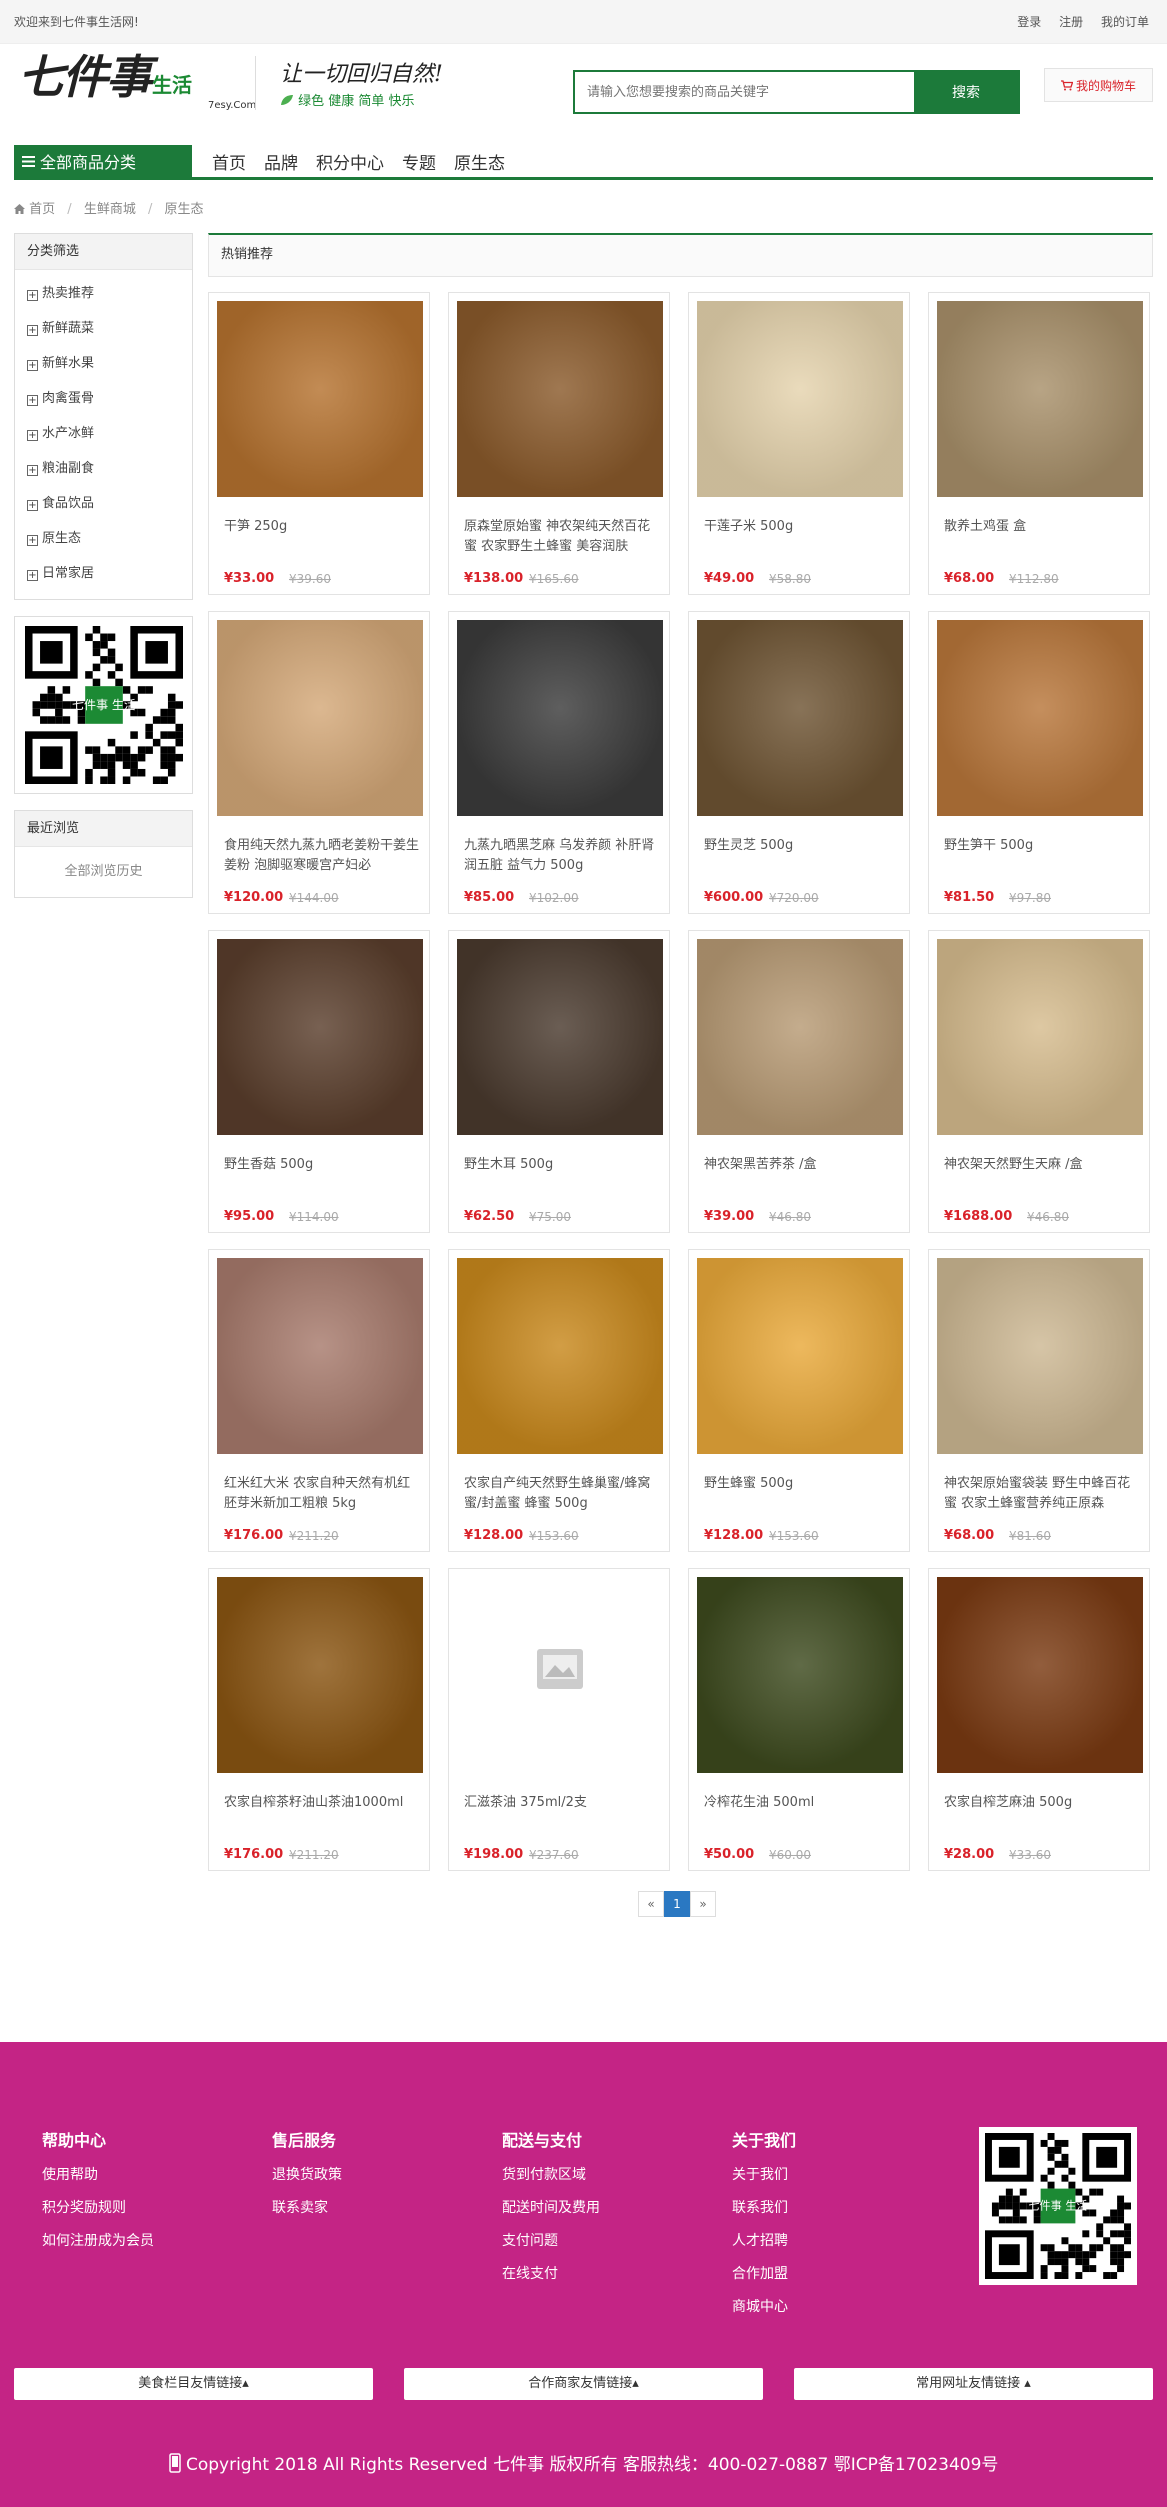 This screenshot has width=1167, height=2507. I want to click on footer-link: 人才招聘, so click(764, 2247).